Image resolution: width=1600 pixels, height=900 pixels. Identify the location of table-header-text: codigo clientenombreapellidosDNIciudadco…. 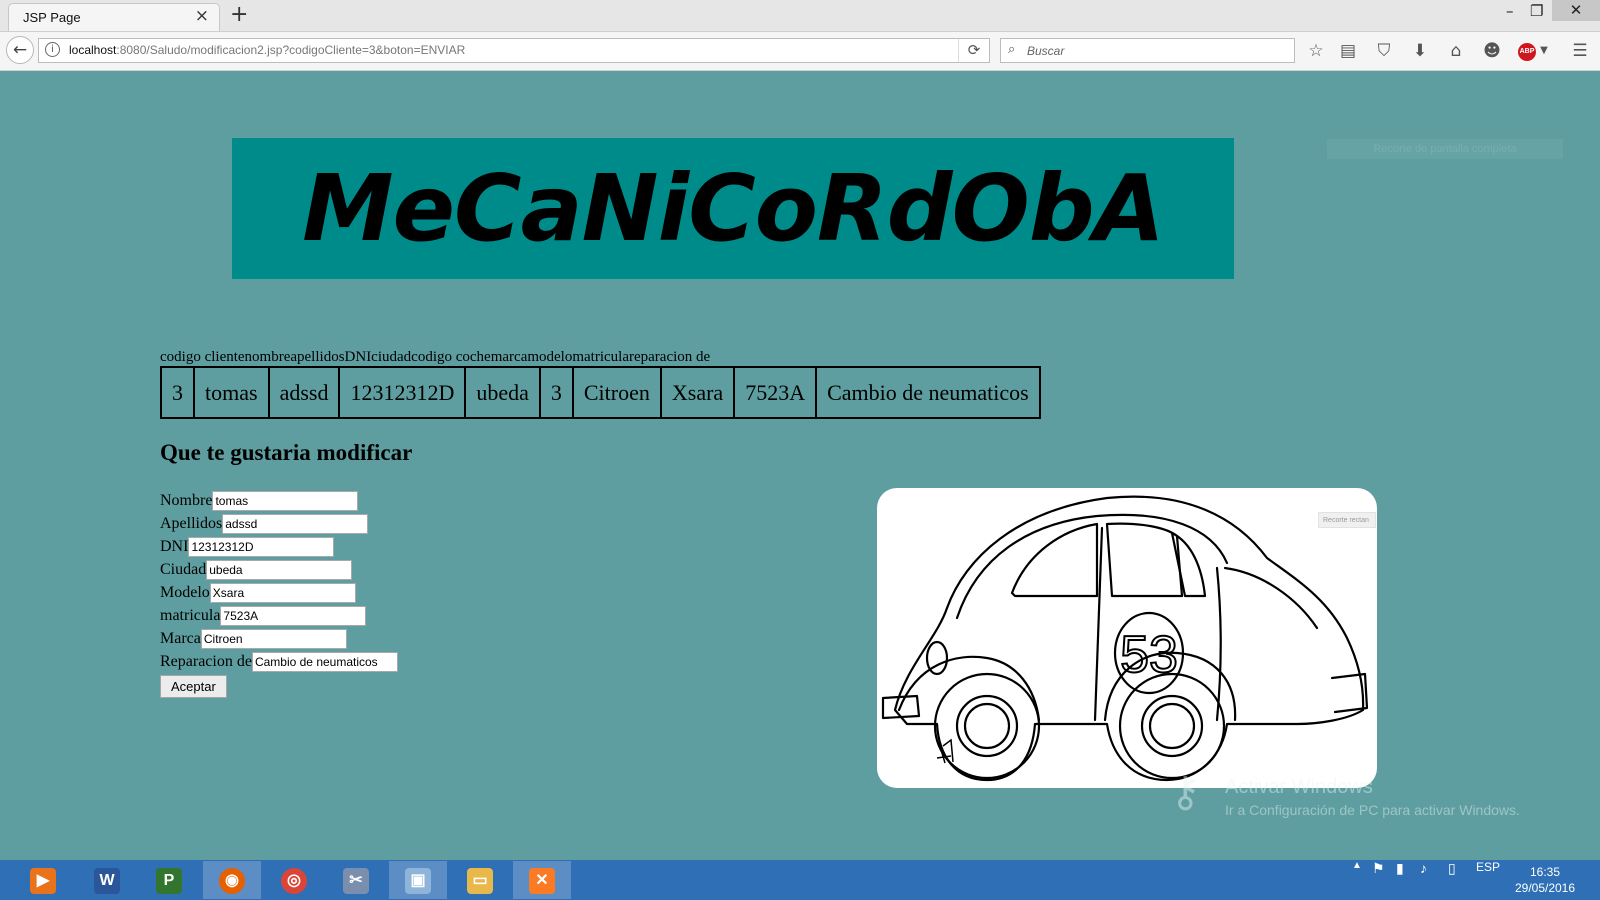
(435, 357).